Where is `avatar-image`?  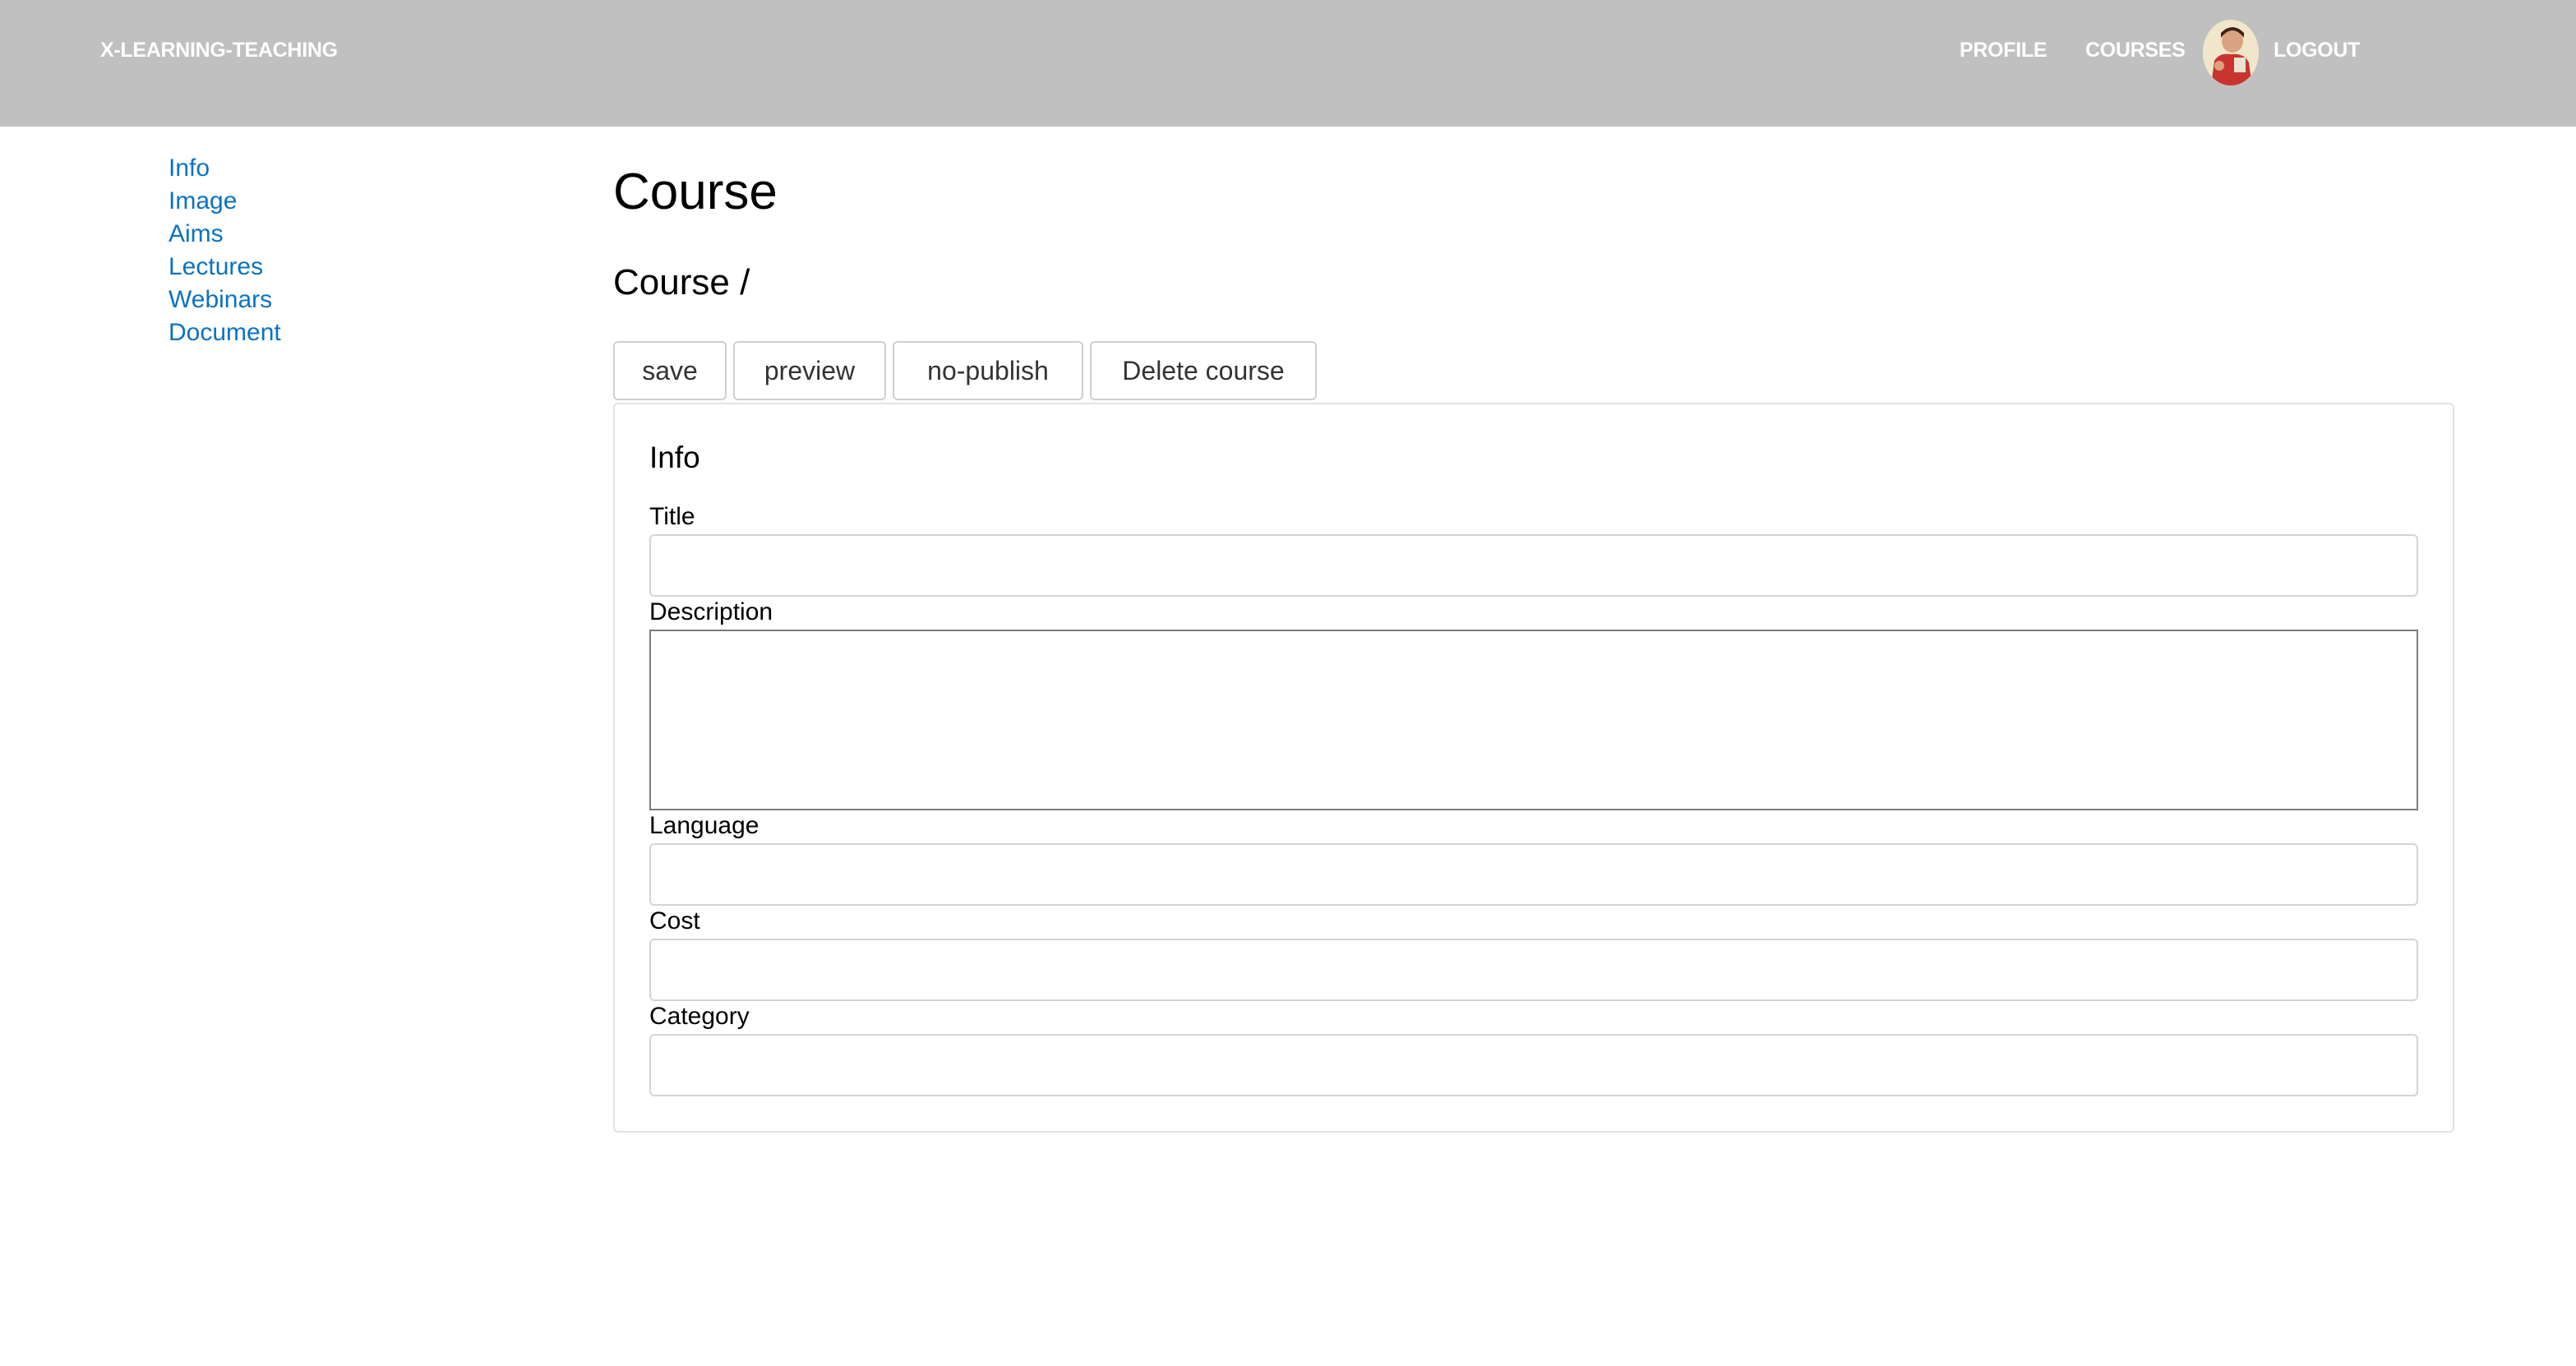 avatar-image is located at coordinates (2231, 52).